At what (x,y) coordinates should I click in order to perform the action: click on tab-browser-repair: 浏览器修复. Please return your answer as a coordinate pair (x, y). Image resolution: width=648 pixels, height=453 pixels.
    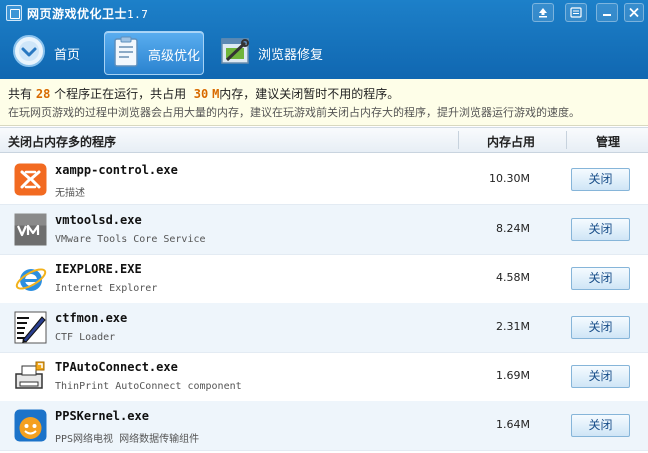
    Looking at the image, I should click on (273, 52).